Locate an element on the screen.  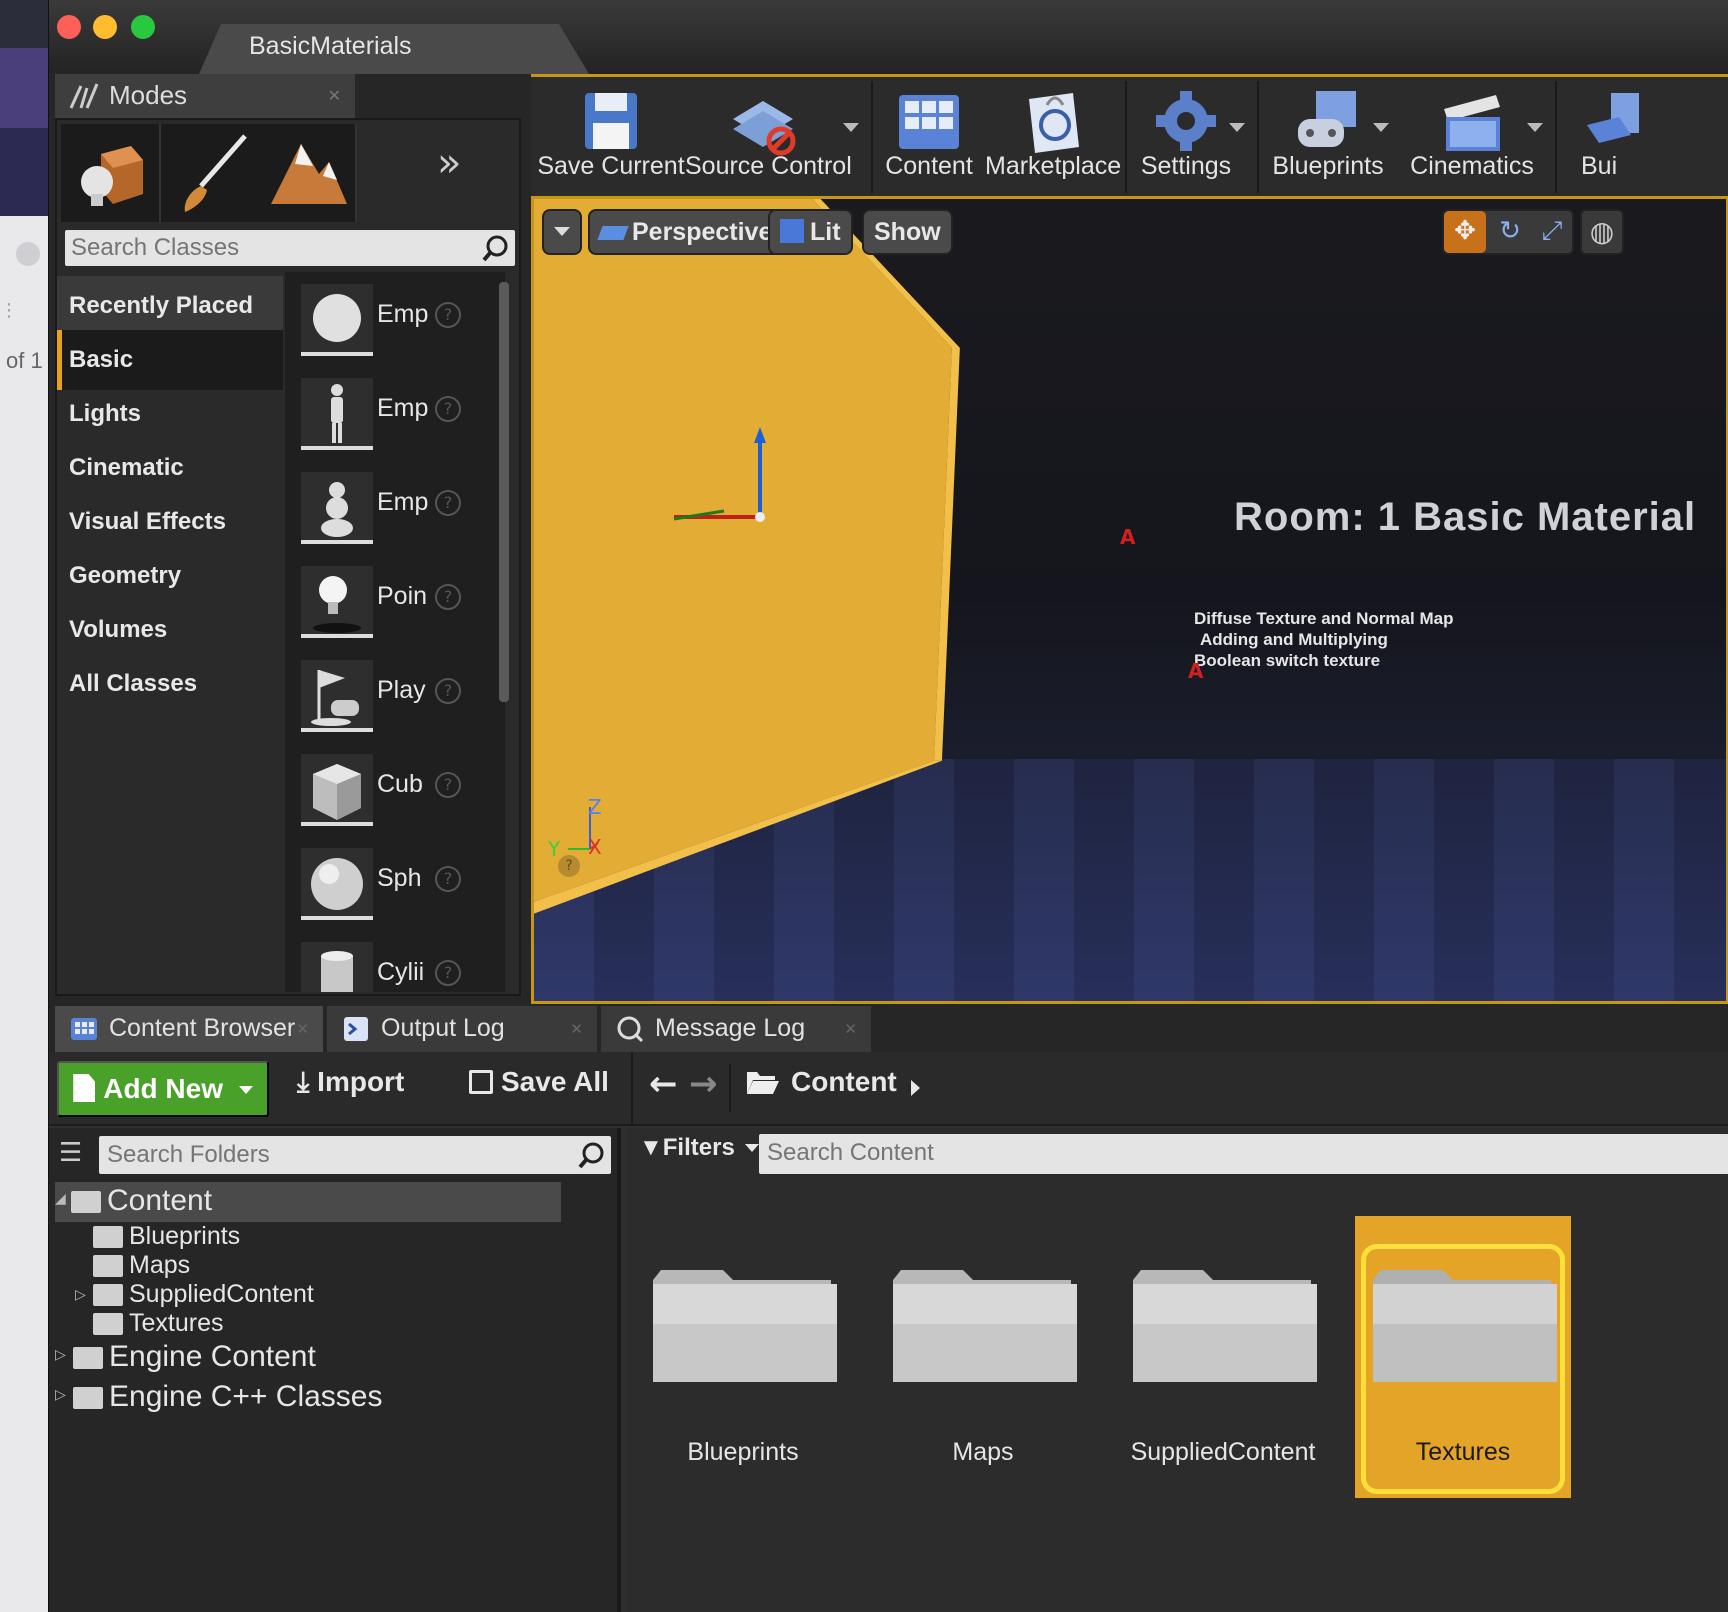
build-button: Bui is located at coordinates (1611, 138).